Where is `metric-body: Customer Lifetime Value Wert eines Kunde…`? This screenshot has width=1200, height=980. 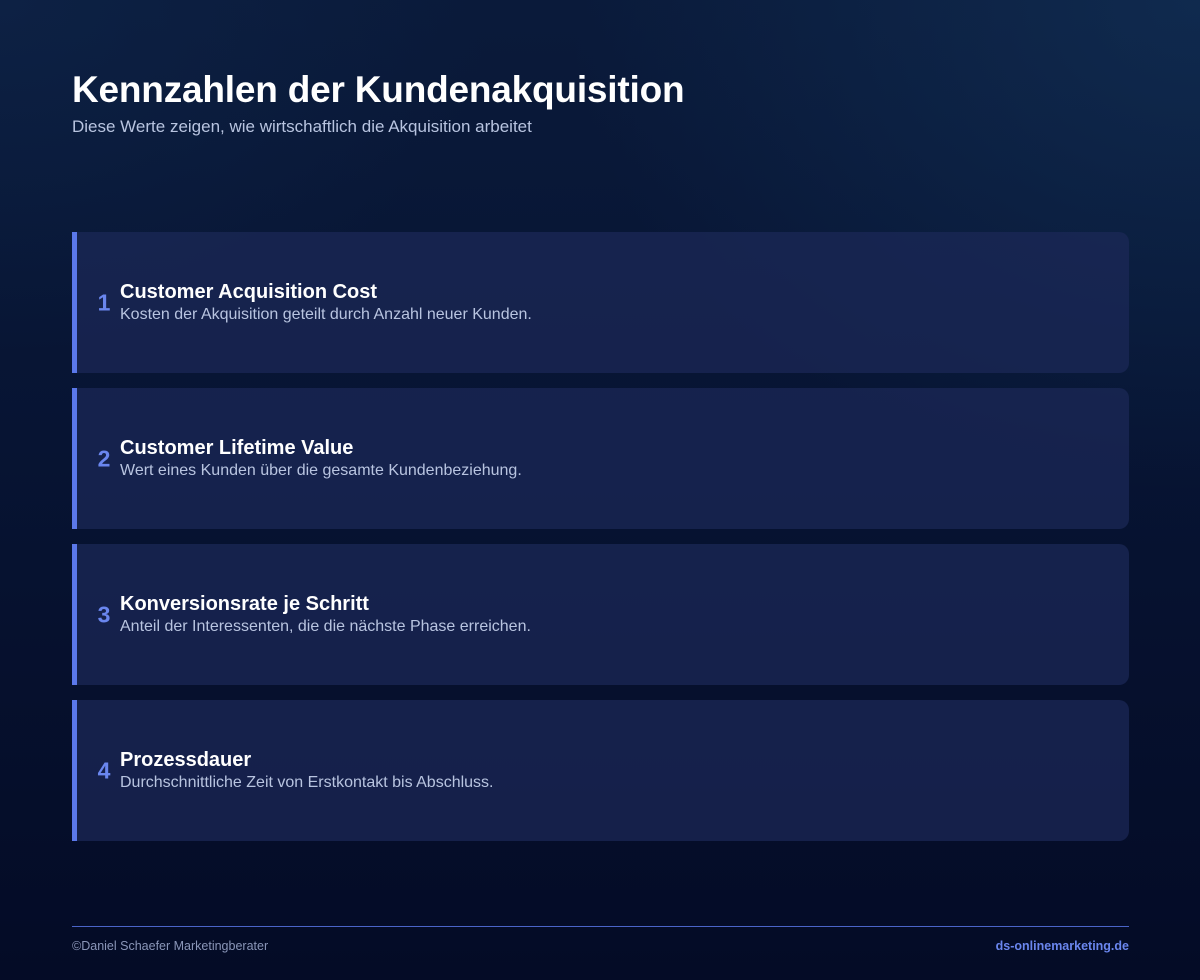
metric-body: Customer Lifetime Value Wert eines Kunde… is located at coordinates (612, 459).